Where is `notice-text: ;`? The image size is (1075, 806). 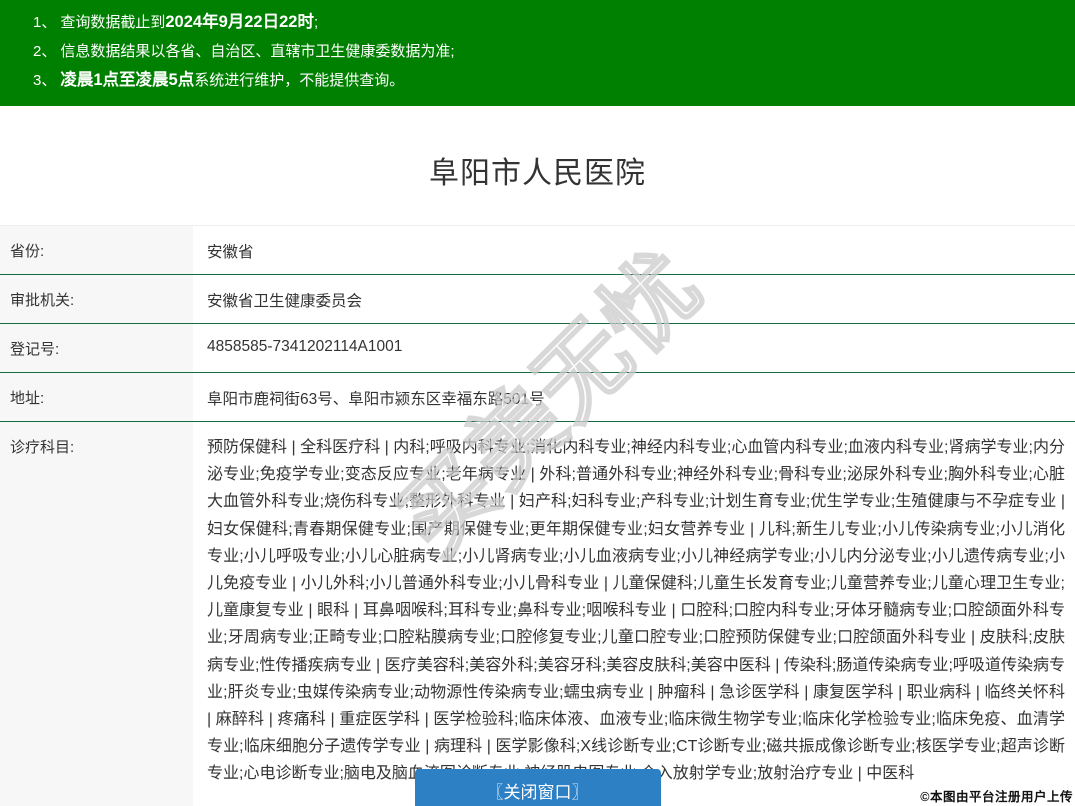
notice-text: ; is located at coordinates (316, 22).